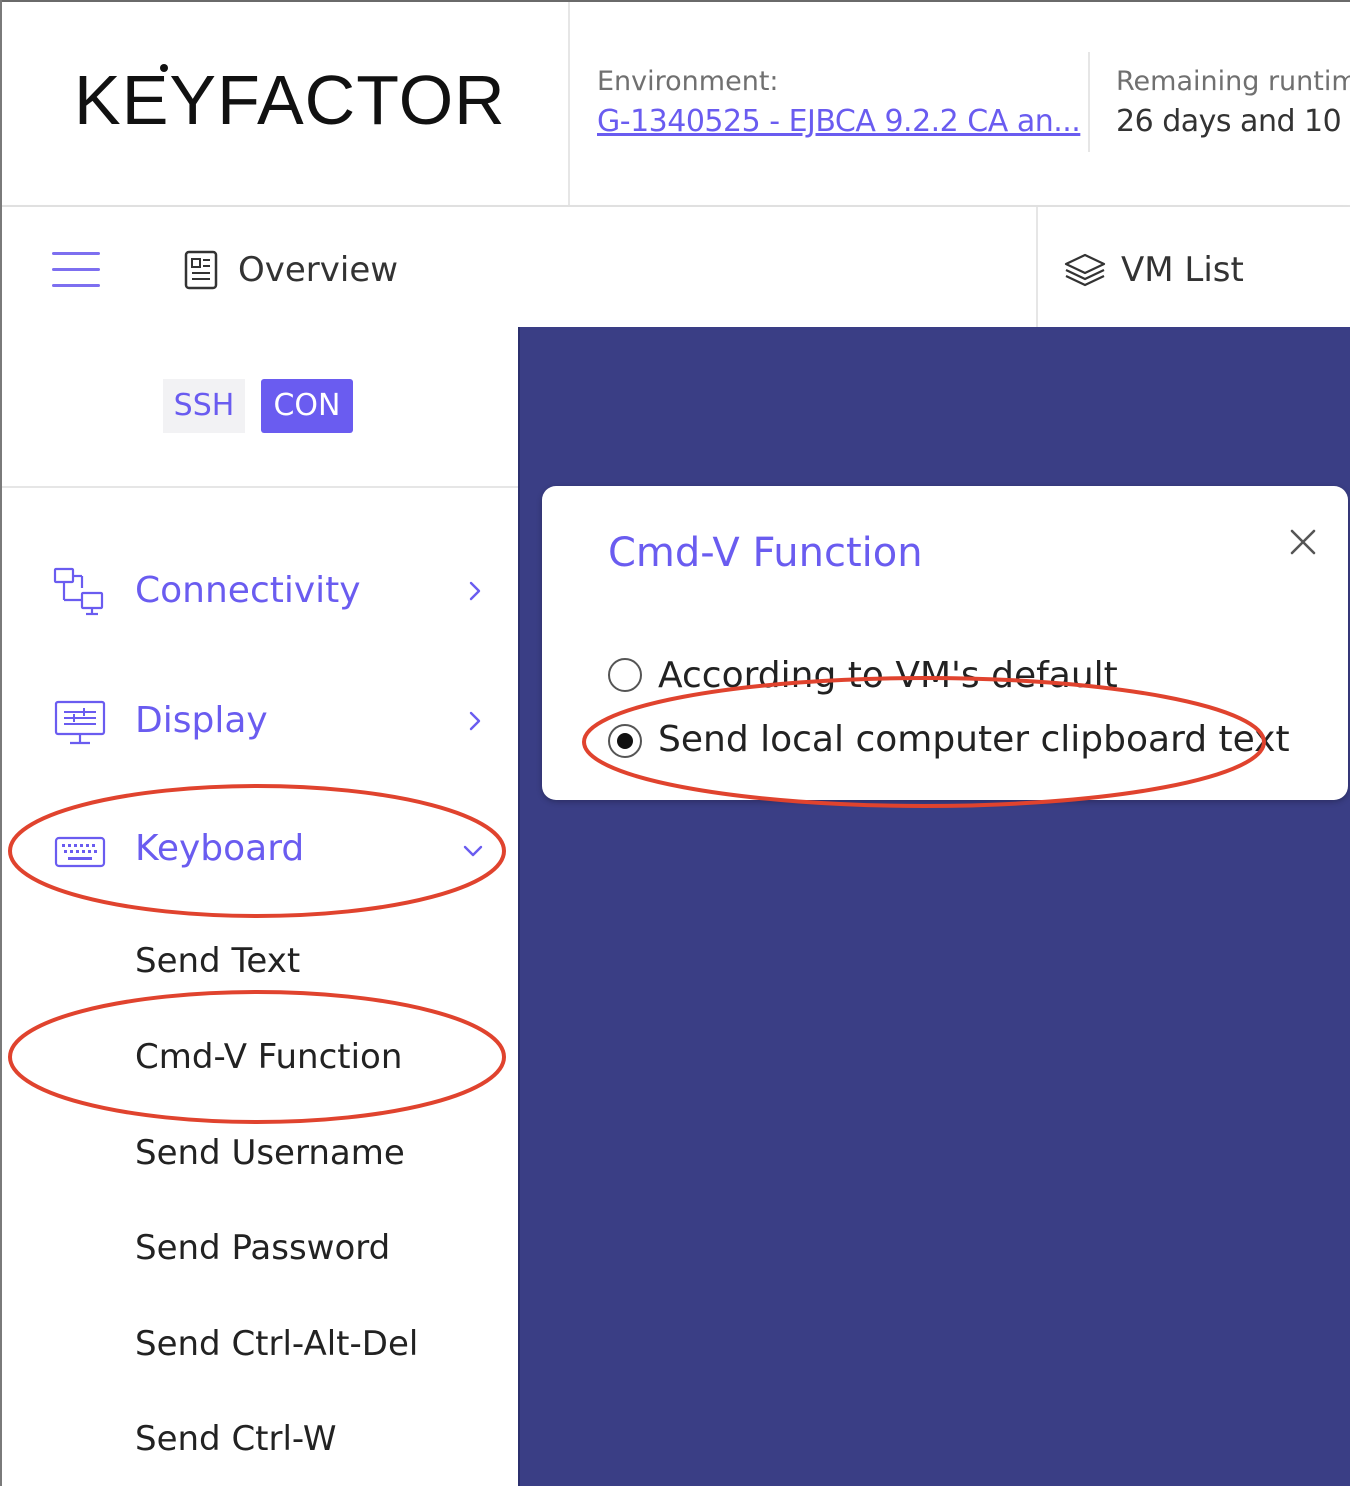  I want to click on runtime-label: Remaining runtim, so click(1233, 81).